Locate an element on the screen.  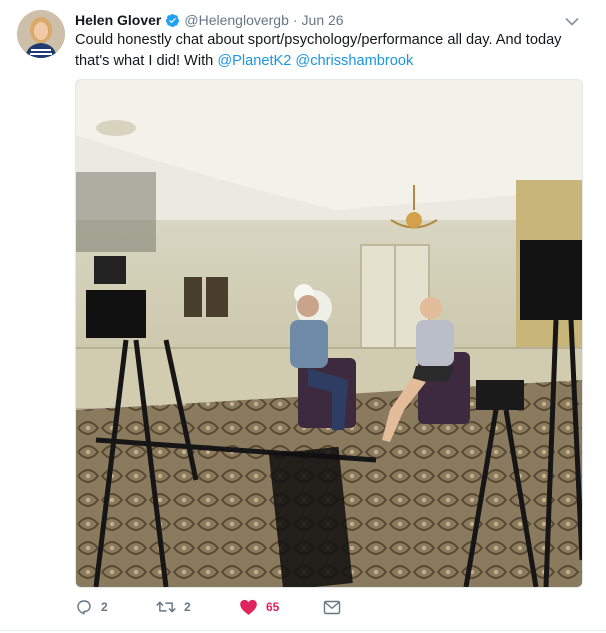
mention-link-chrisshambrook: @chrisshambrook is located at coordinates (354, 61).